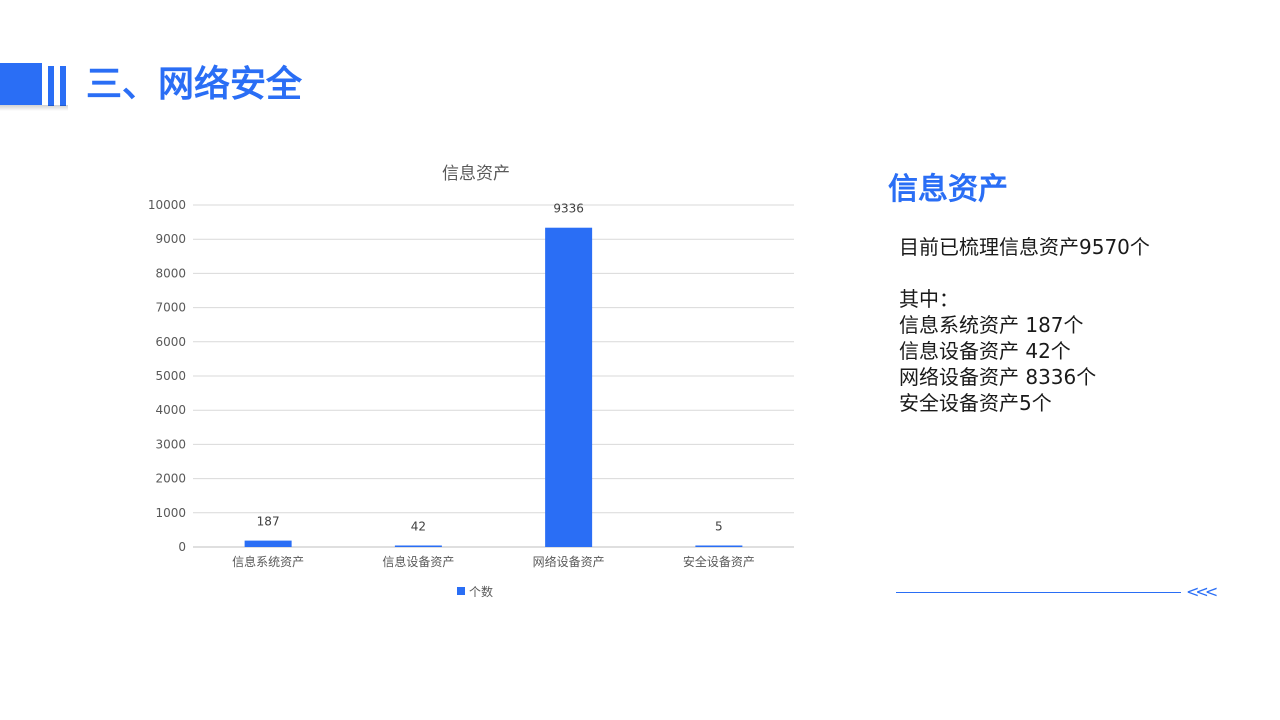  I want to click on y-tick-label: 10000, so click(167, 205).